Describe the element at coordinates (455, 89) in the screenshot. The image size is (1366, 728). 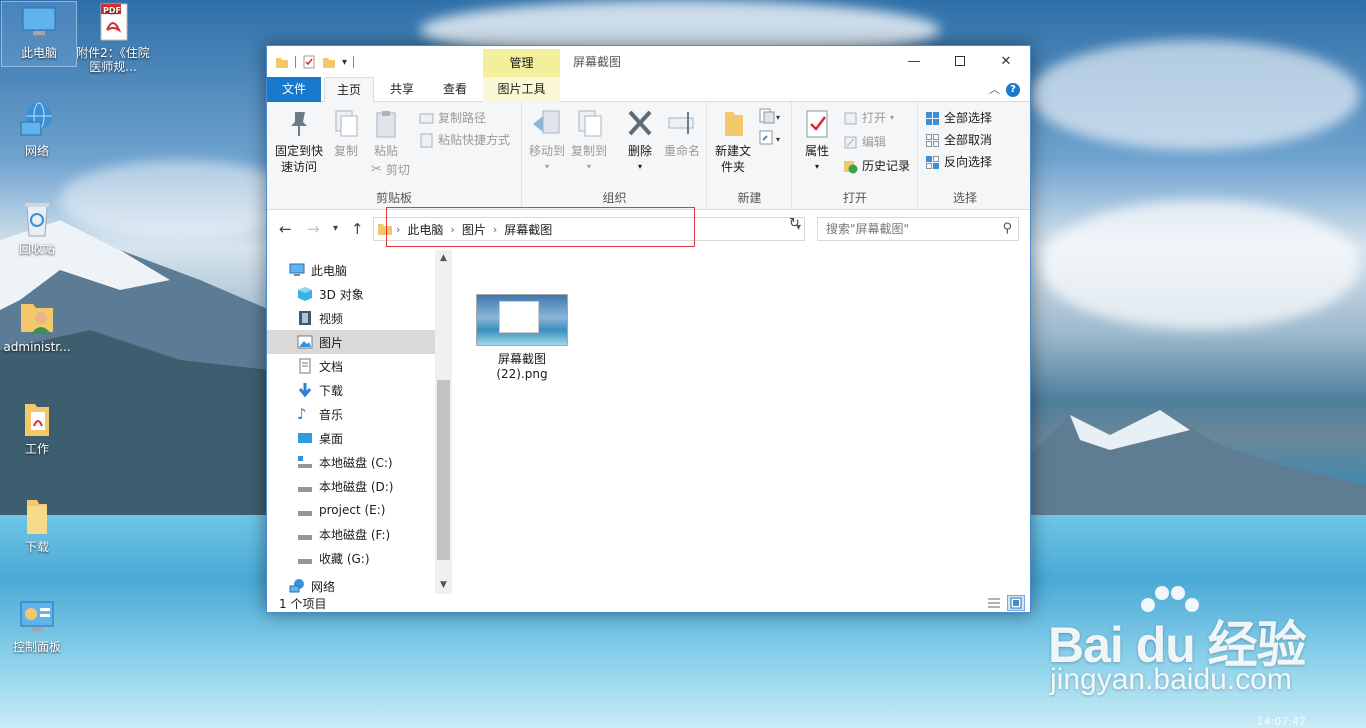
I see `tab-view: 查看` at that location.